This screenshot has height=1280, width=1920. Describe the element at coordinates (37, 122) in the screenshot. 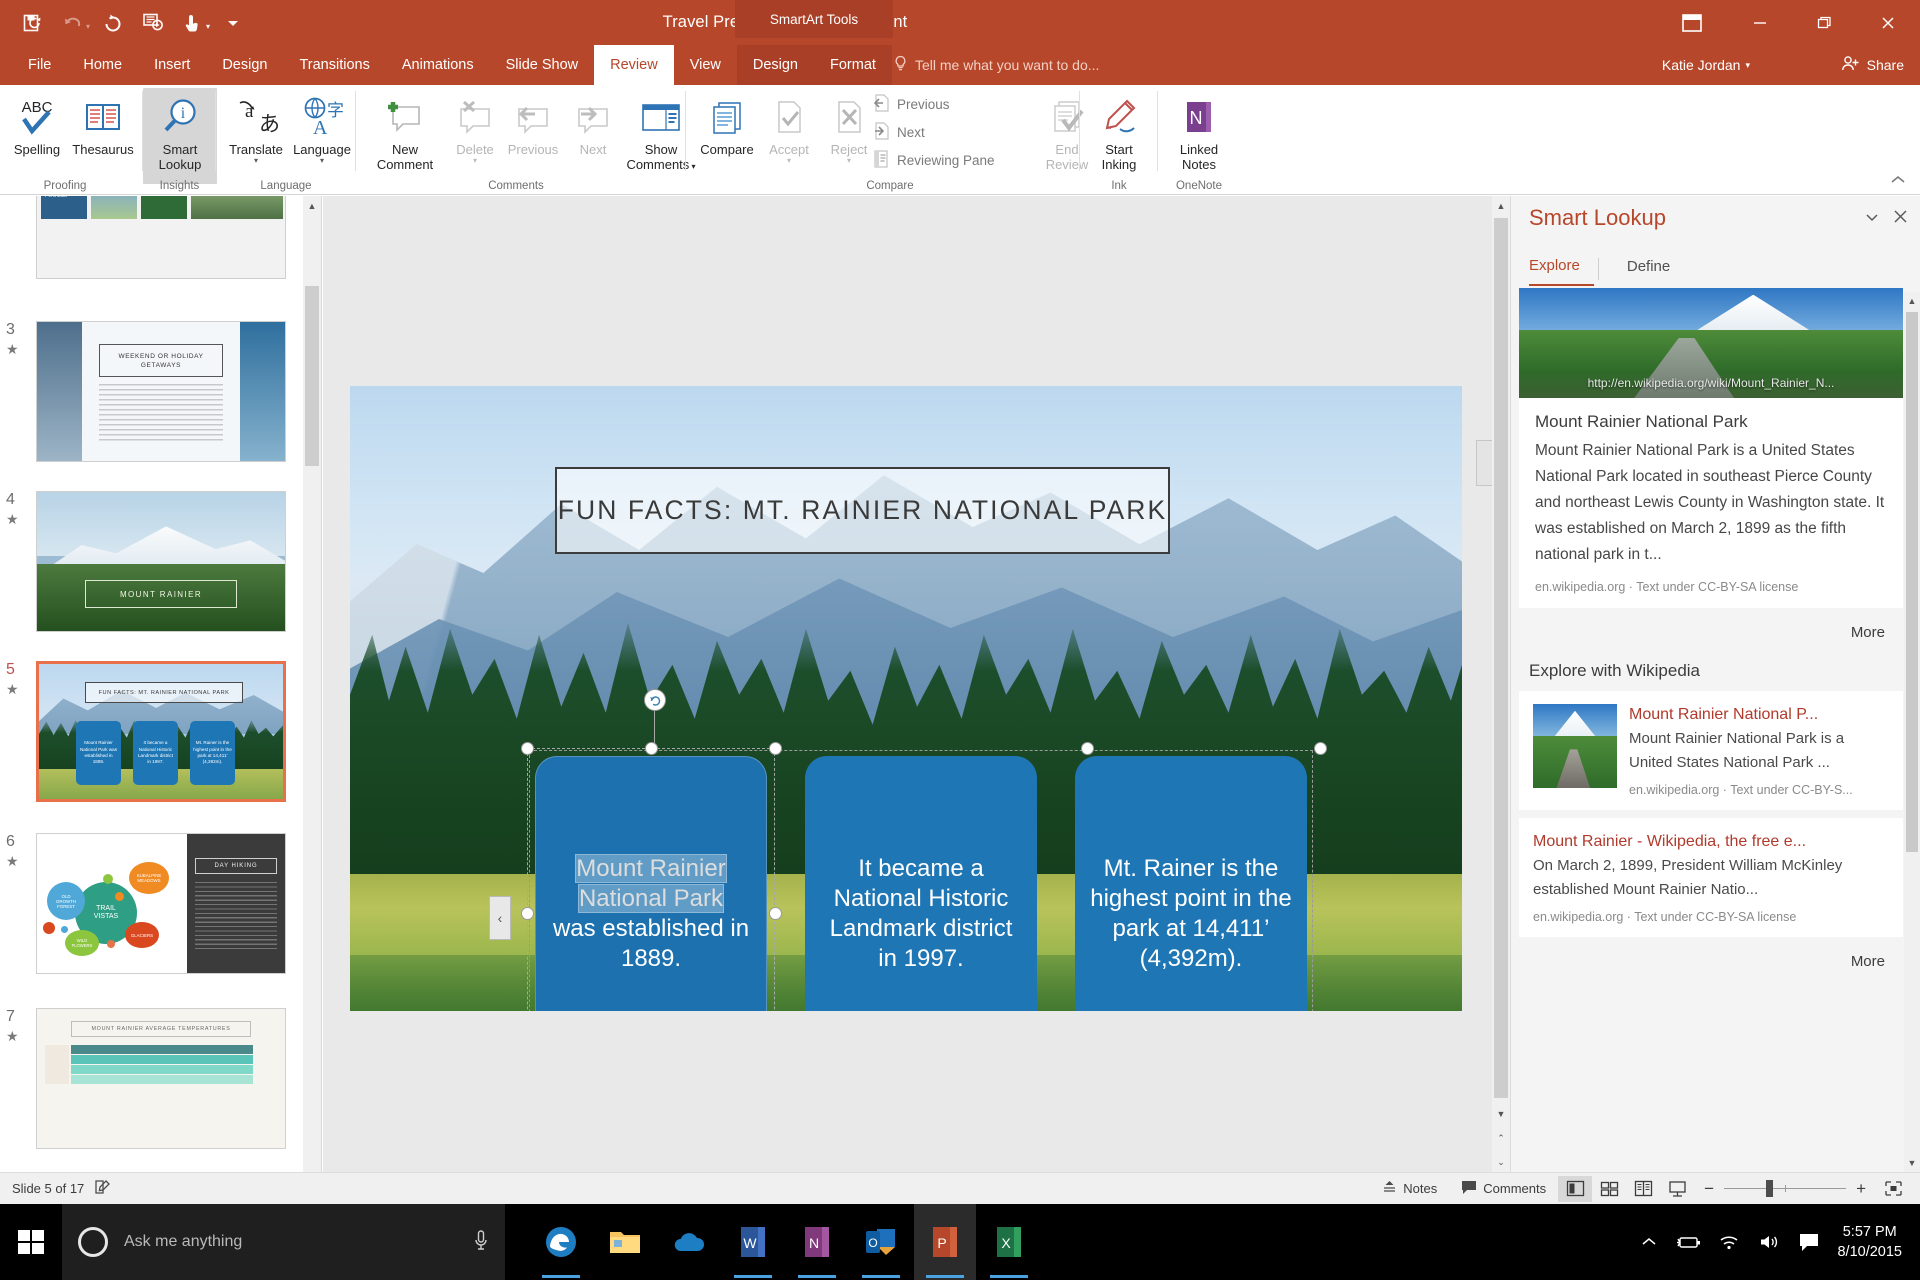

I see `spelling-button: ABC Spelling` at that location.